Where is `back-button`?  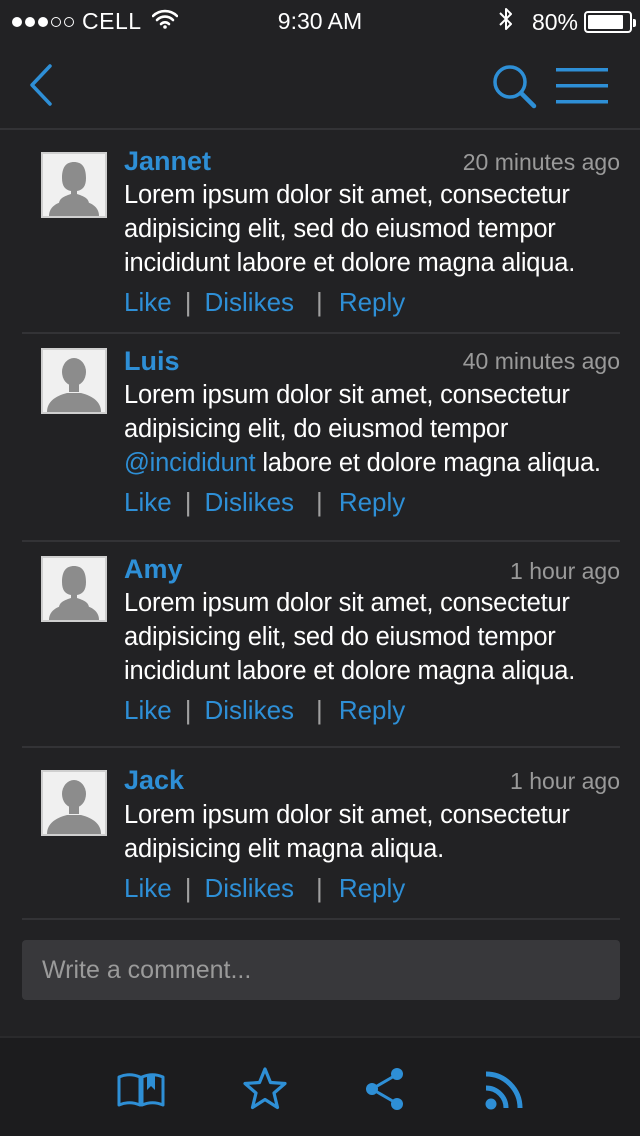
back-button is located at coordinates (42, 85).